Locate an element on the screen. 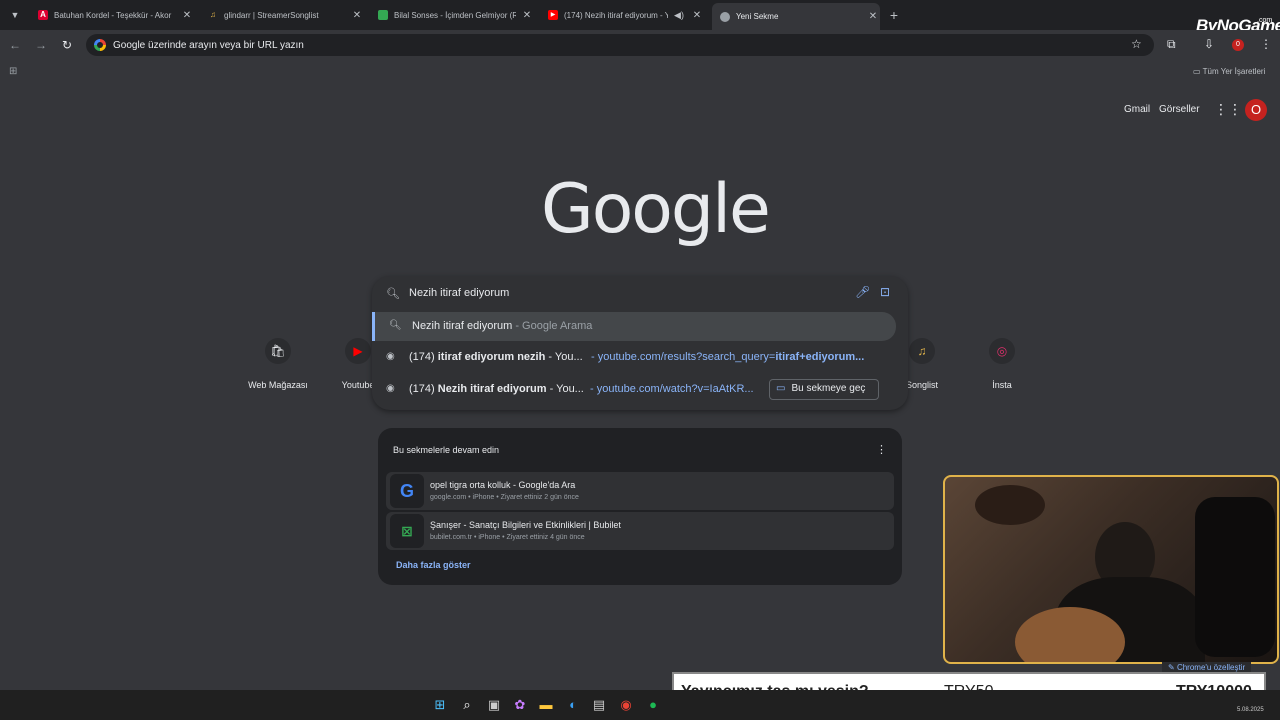  all-bookmarks: ▭ Tüm Yer İşaretleri is located at coordinates (1229, 71).